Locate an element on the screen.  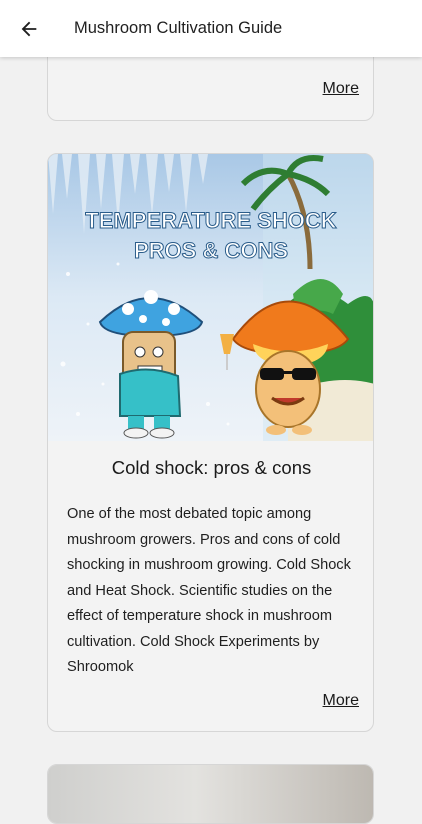
thumbnail-heading-1: TEMPERATURE SHOCK is located at coordinates (210, 220).